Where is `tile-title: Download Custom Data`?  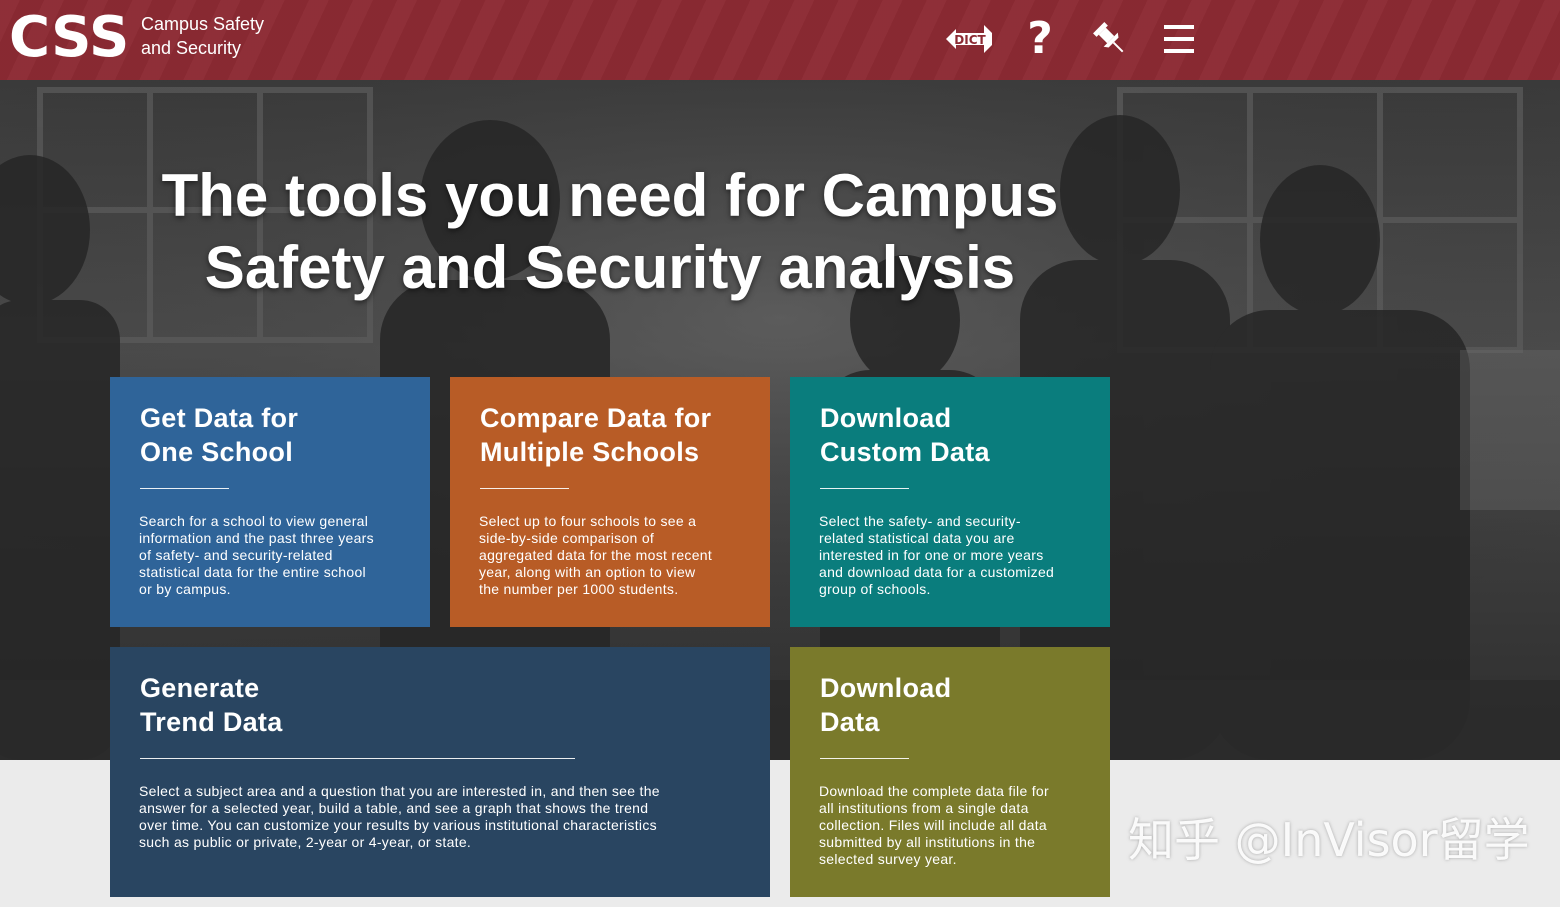 tile-title: Download Custom Data is located at coordinates (955, 435).